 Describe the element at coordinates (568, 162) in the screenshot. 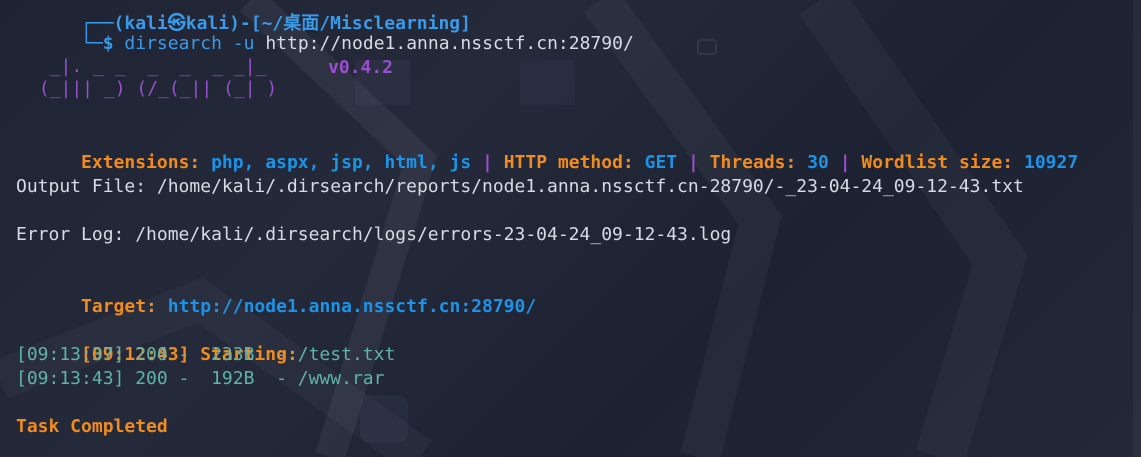

I see `http-method-label: HTTP method:` at that location.